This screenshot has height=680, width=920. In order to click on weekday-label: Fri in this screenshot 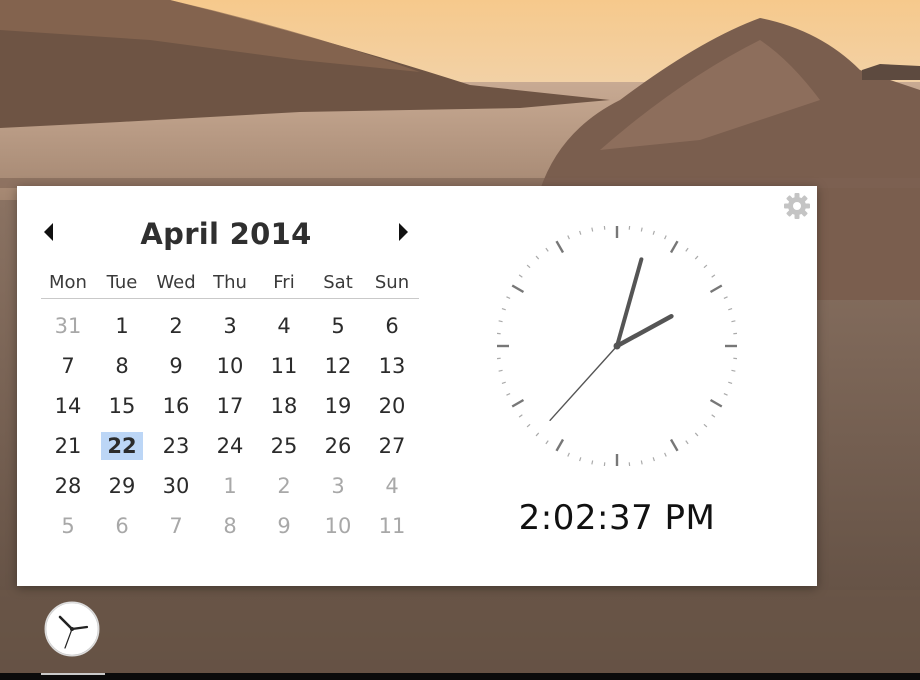, I will do `click(284, 282)`.